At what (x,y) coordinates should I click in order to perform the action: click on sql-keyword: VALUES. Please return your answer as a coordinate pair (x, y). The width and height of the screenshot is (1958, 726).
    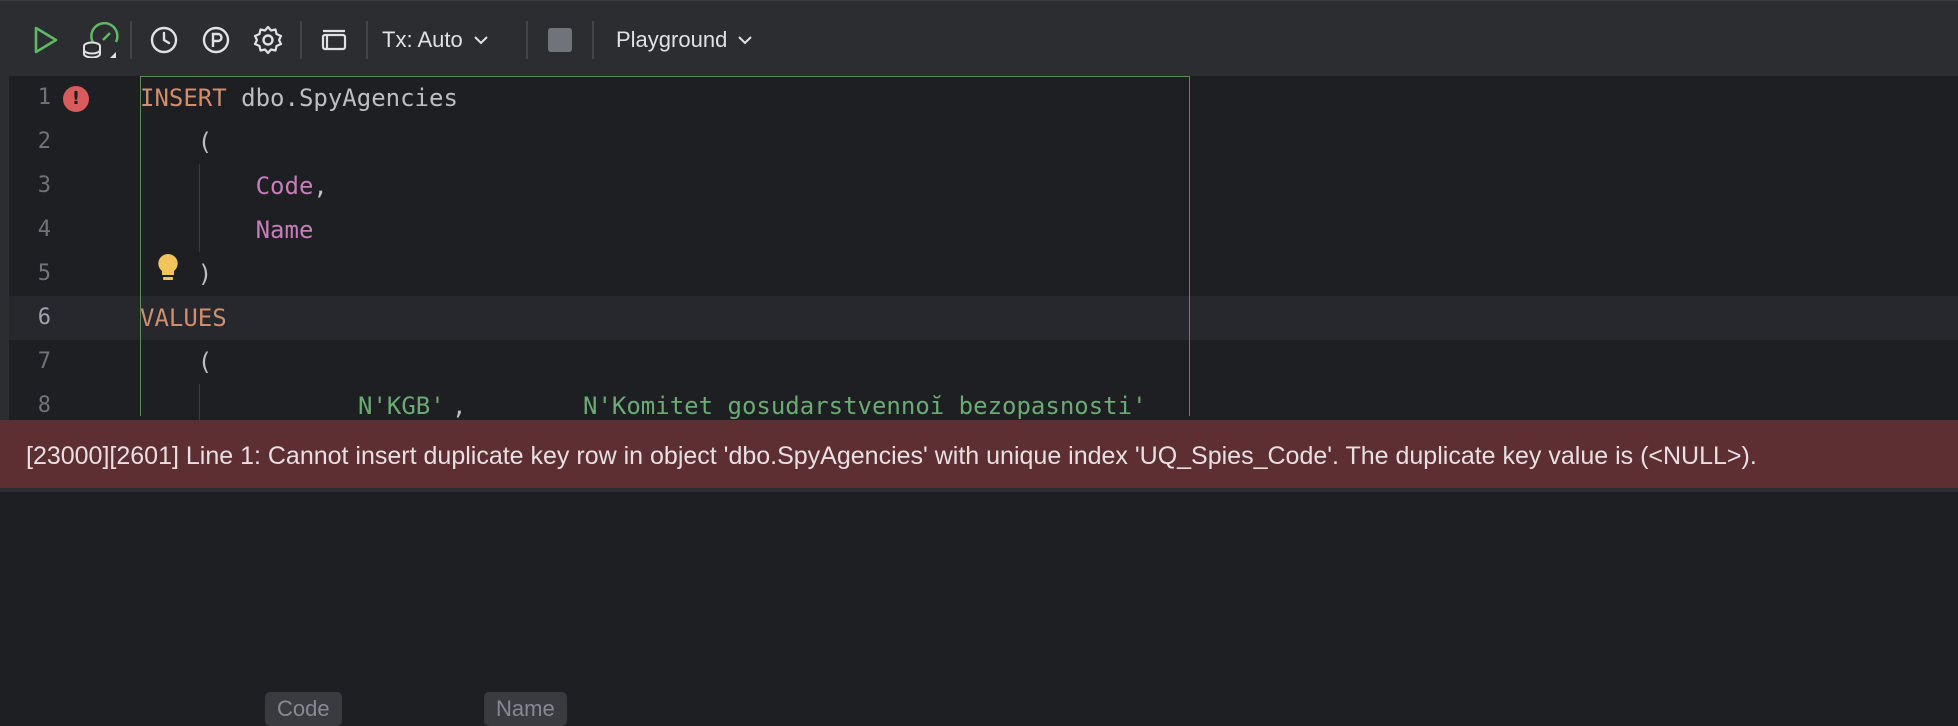
    Looking at the image, I should click on (183, 318).